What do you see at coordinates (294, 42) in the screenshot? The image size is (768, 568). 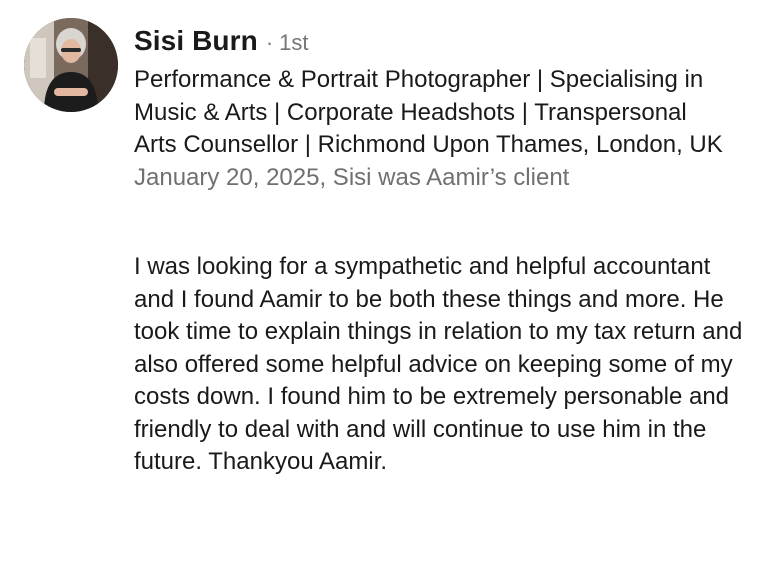 I see `connection-degree: 1st` at bounding box center [294, 42].